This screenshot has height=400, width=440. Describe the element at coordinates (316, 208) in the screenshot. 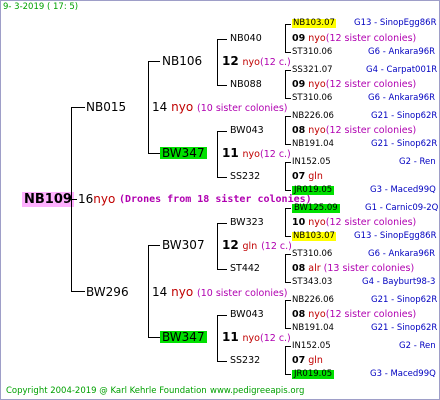

I see `gen4-queen: BW125.09` at that location.